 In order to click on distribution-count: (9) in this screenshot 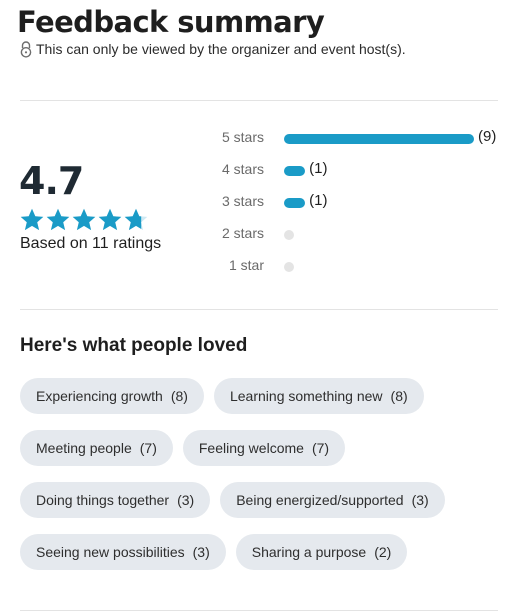, I will do `click(487, 136)`.